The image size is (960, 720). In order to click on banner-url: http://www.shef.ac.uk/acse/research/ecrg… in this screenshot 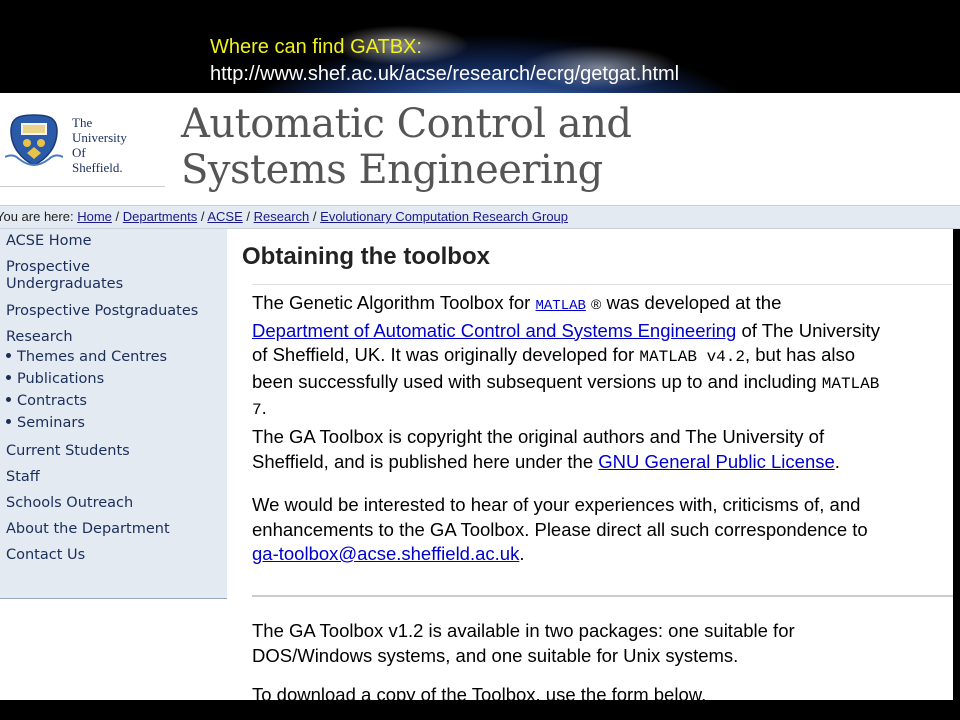, I will do `click(445, 74)`.